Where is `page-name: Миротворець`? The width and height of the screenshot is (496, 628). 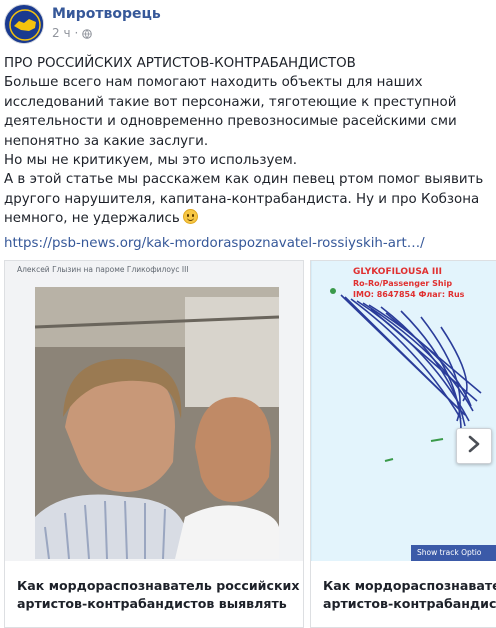 page-name: Миротворець is located at coordinates (106, 14).